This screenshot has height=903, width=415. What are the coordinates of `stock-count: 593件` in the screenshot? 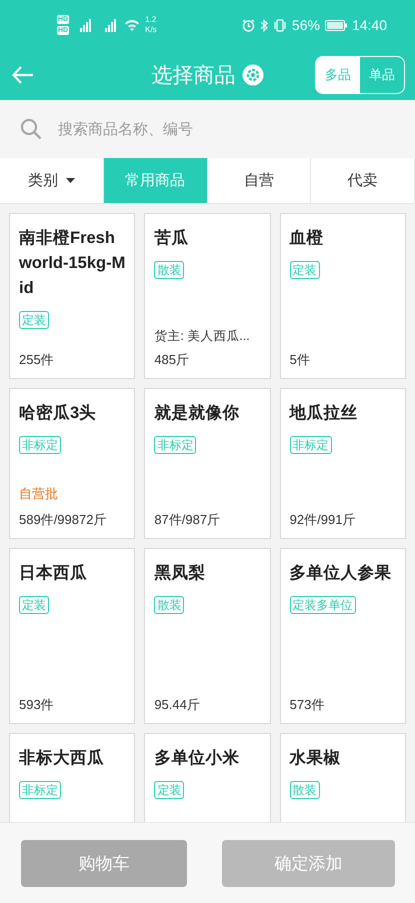 It's located at (37, 705).